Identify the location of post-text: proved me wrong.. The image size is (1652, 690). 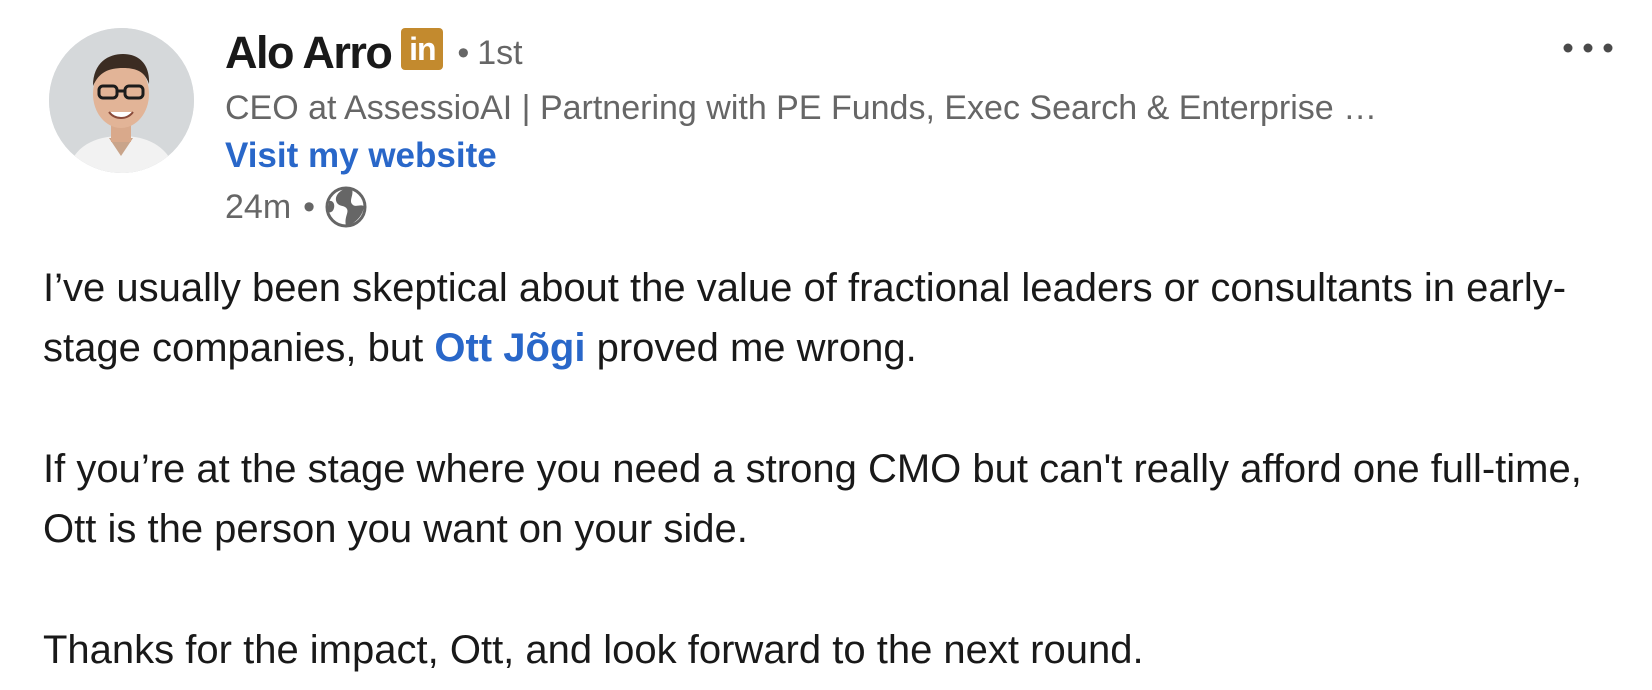
(751, 348).